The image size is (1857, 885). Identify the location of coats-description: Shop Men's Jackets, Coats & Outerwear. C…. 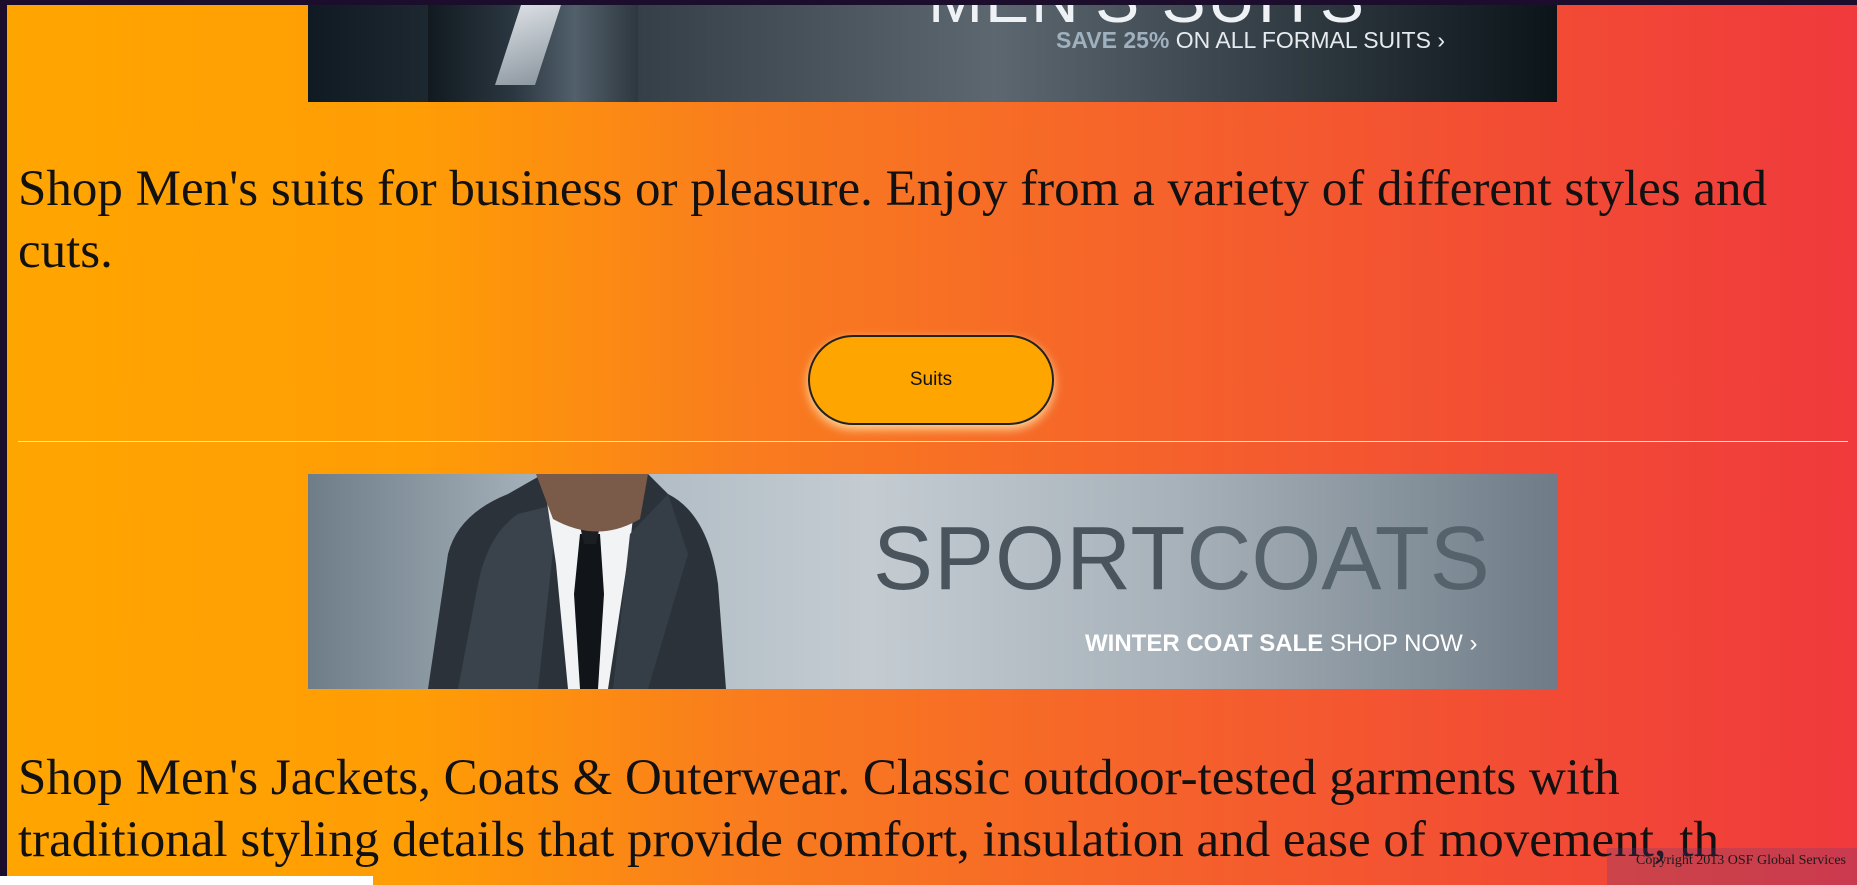
(869, 809).